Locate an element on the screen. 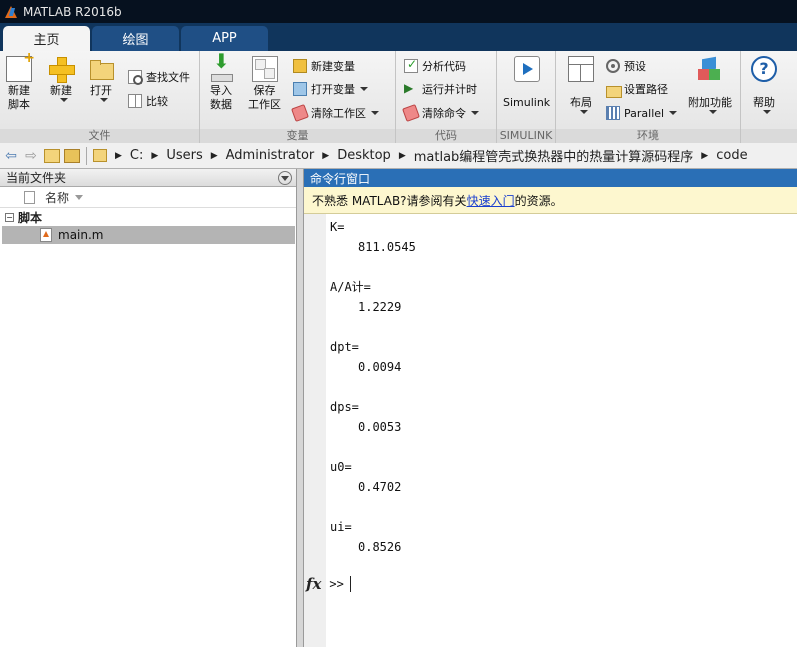 The image size is (797, 647). output-var-value: 0.0053 is located at coordinates (380, 427).